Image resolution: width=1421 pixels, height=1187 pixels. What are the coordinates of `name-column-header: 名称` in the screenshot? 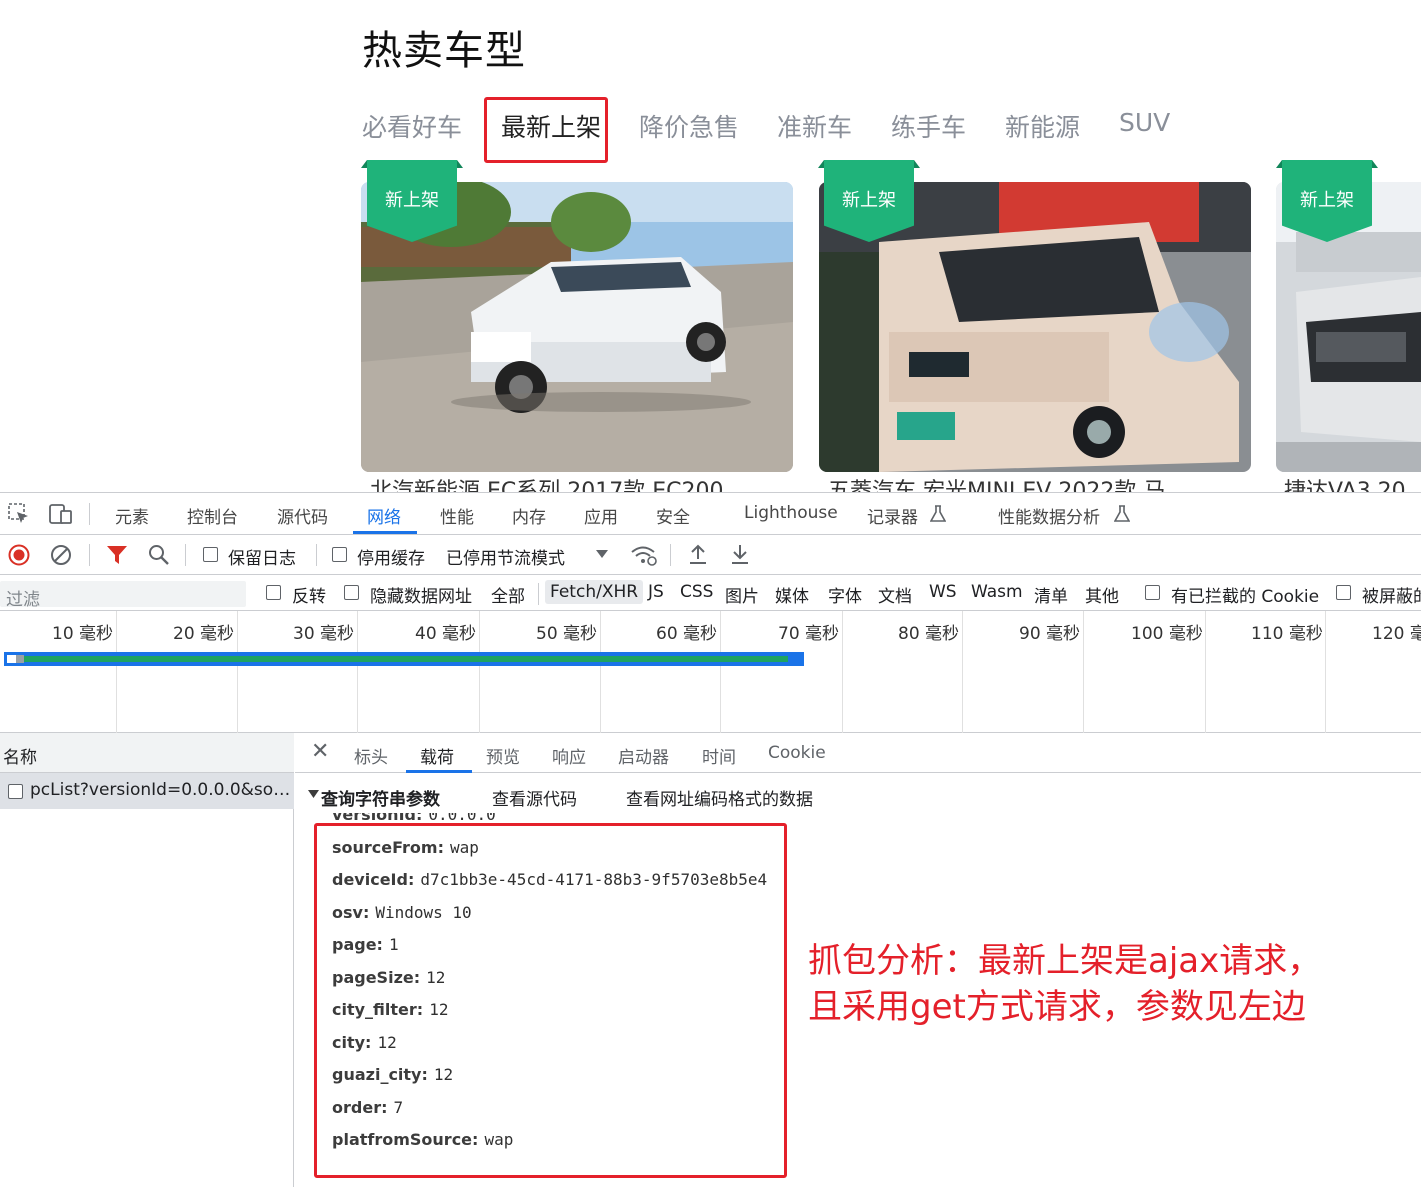 It's located at (147, 753).